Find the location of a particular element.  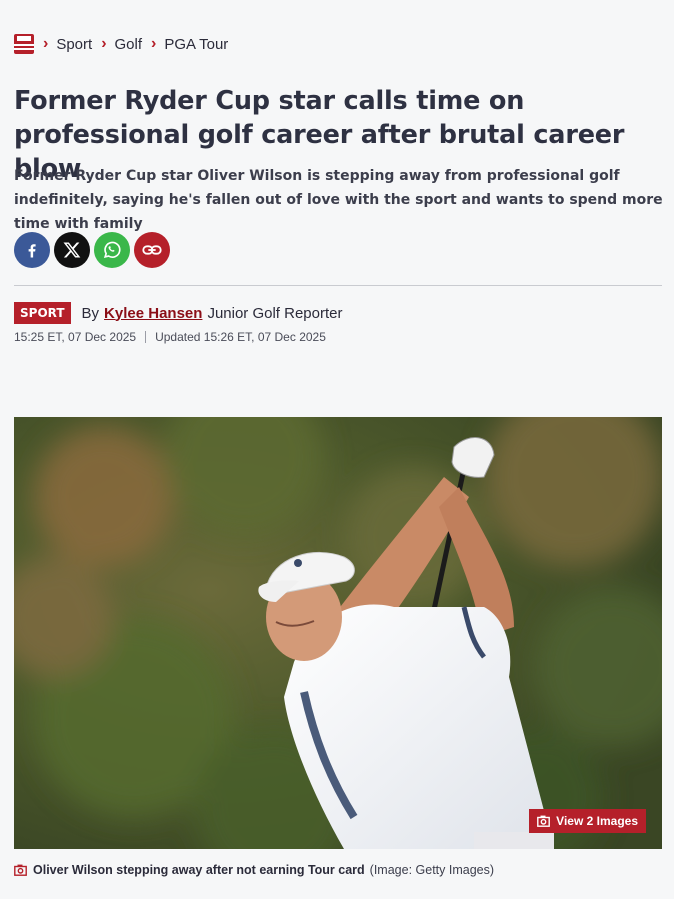

share-bar is located at coordinates (92, 250).